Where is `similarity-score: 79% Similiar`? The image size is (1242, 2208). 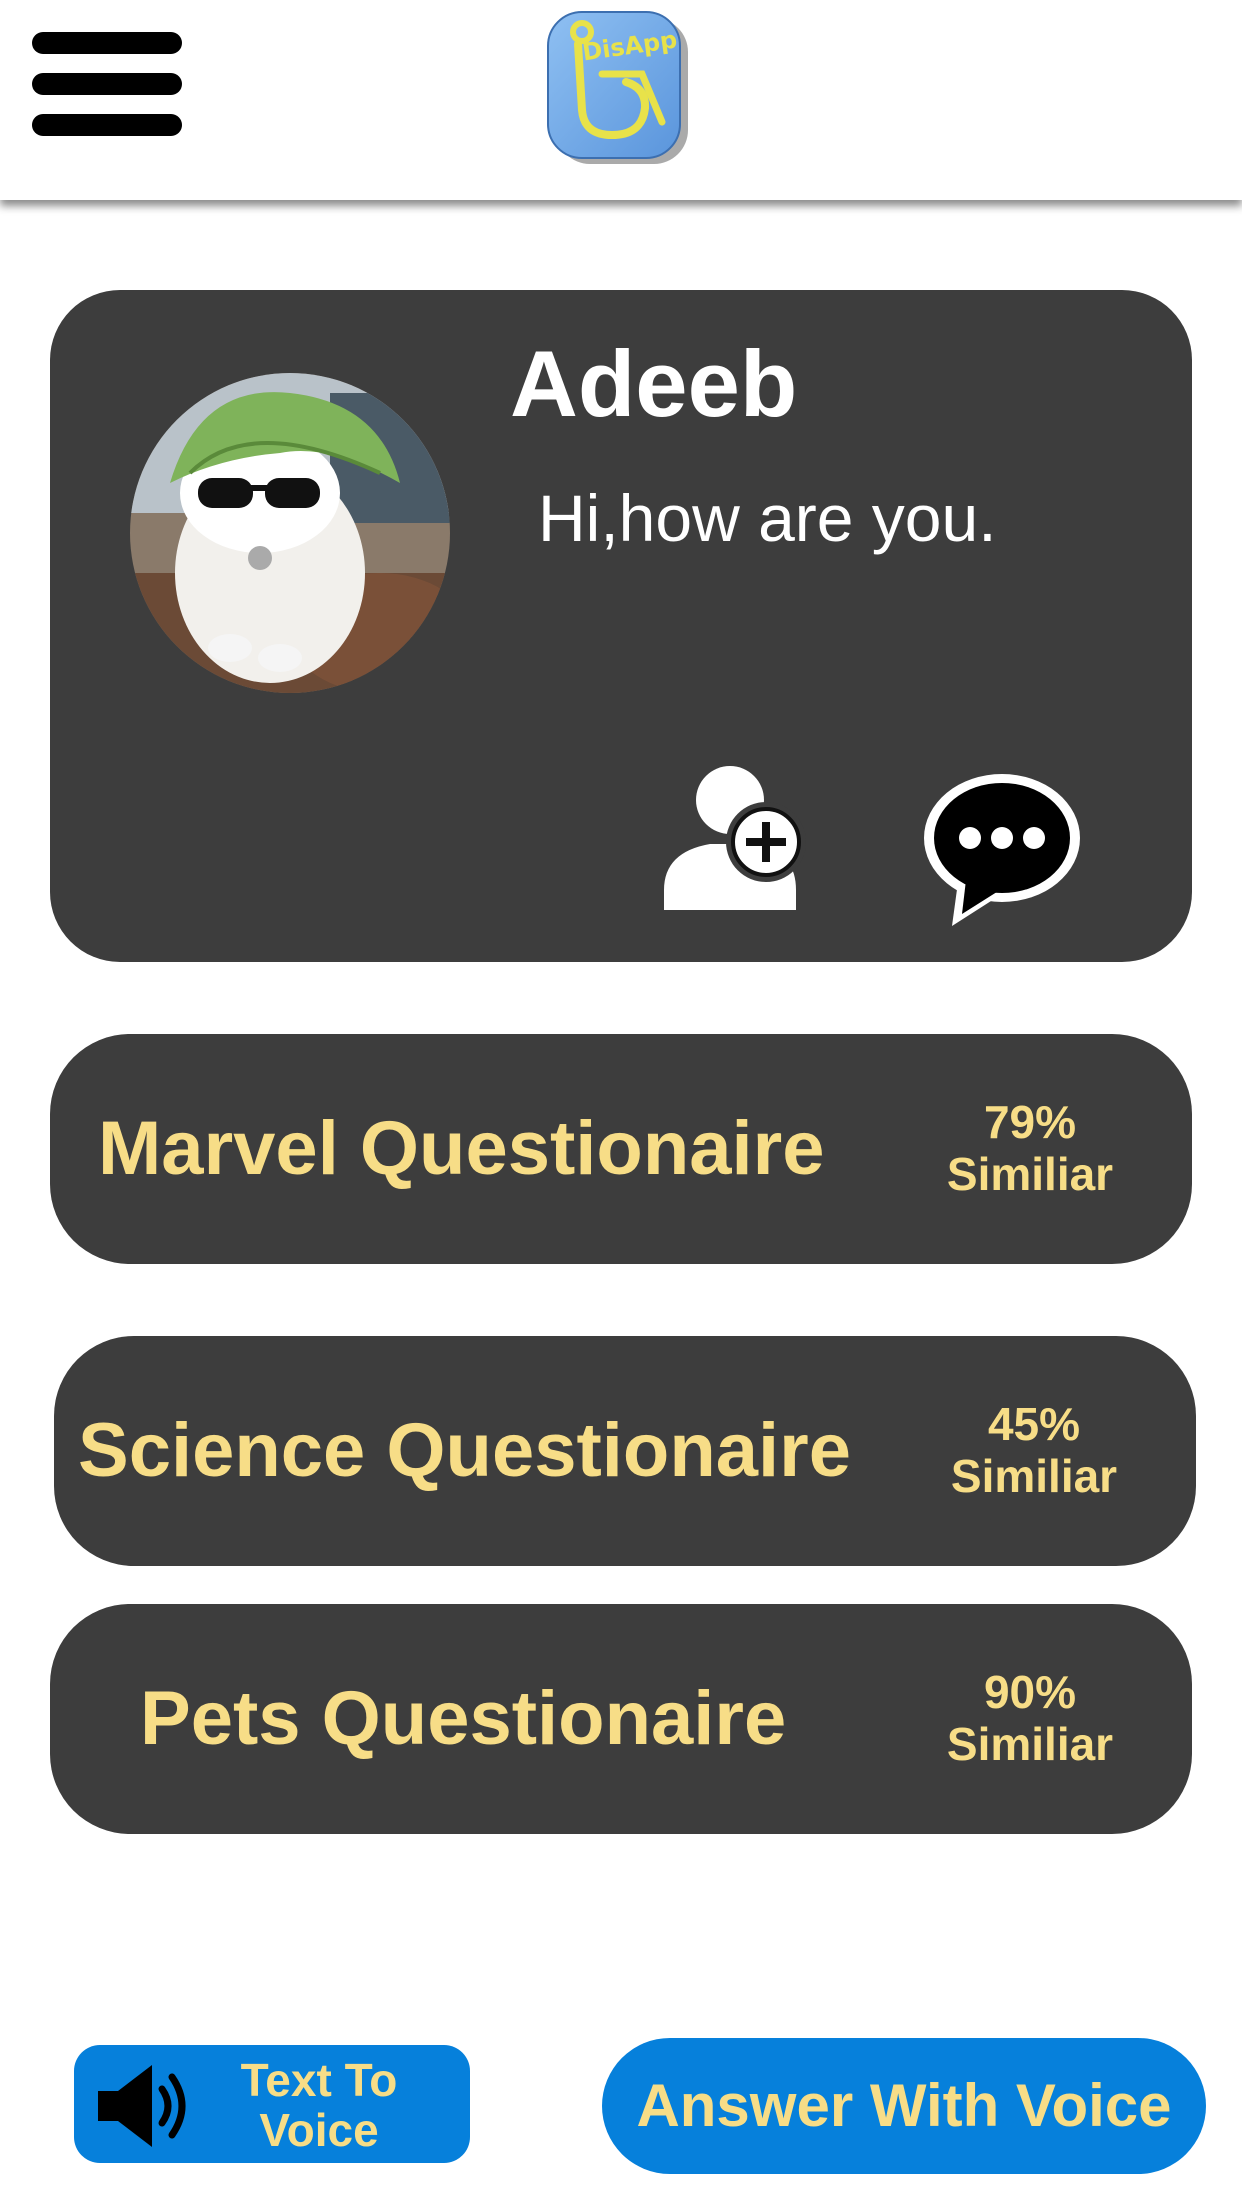
similarity-score: 79% Similiar is located at coordinates (1030, 1148).